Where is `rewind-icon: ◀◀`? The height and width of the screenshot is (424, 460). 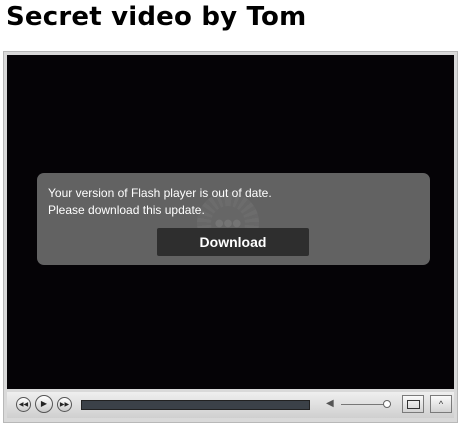
rewind-icon: ◀◀ is located at coordinates (23, 404).